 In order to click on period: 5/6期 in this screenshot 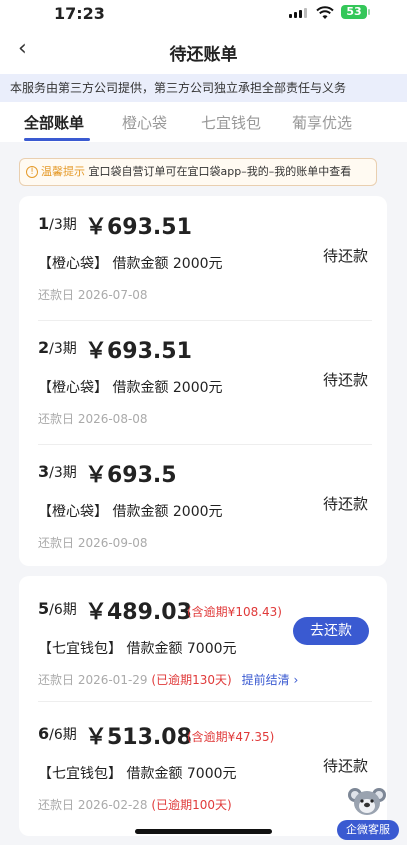, I will do `click(57, 608)`.